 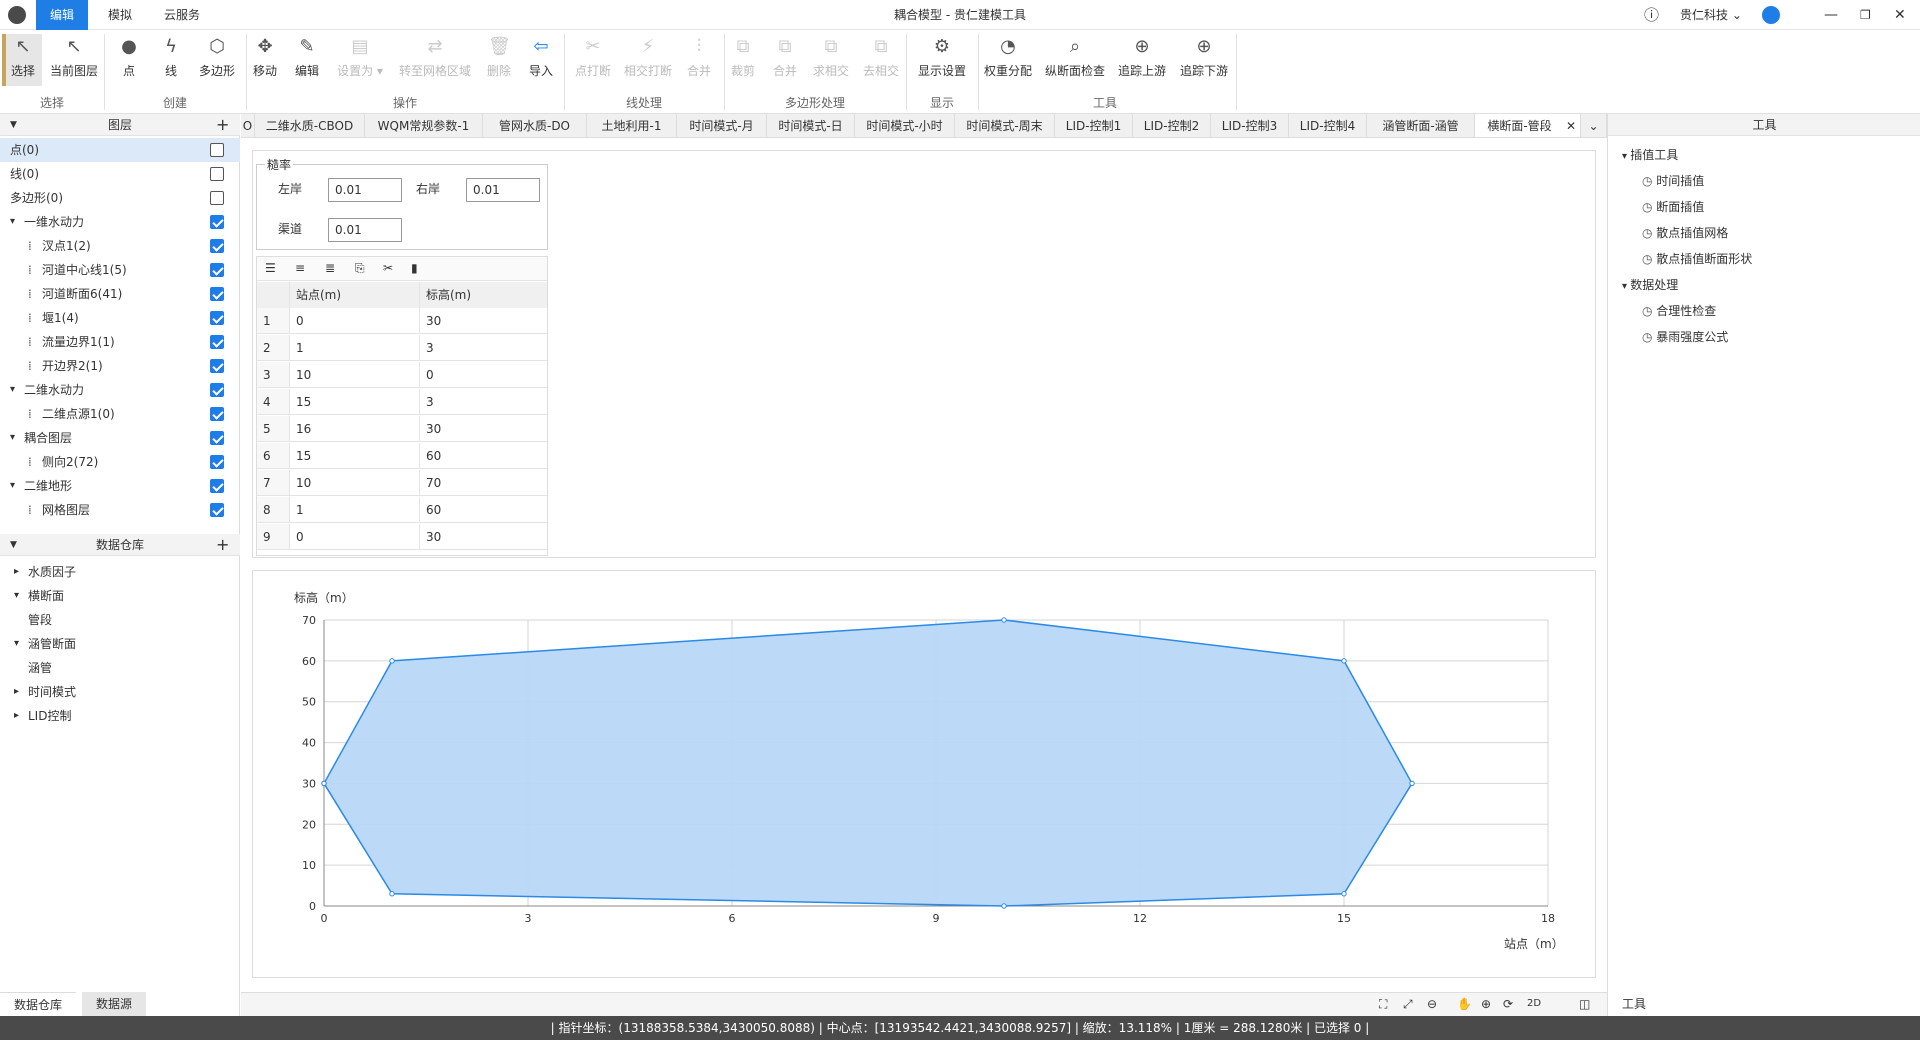 I want to click on layer-item: 堰1(4) ⁞, so click(x=120, y=318).